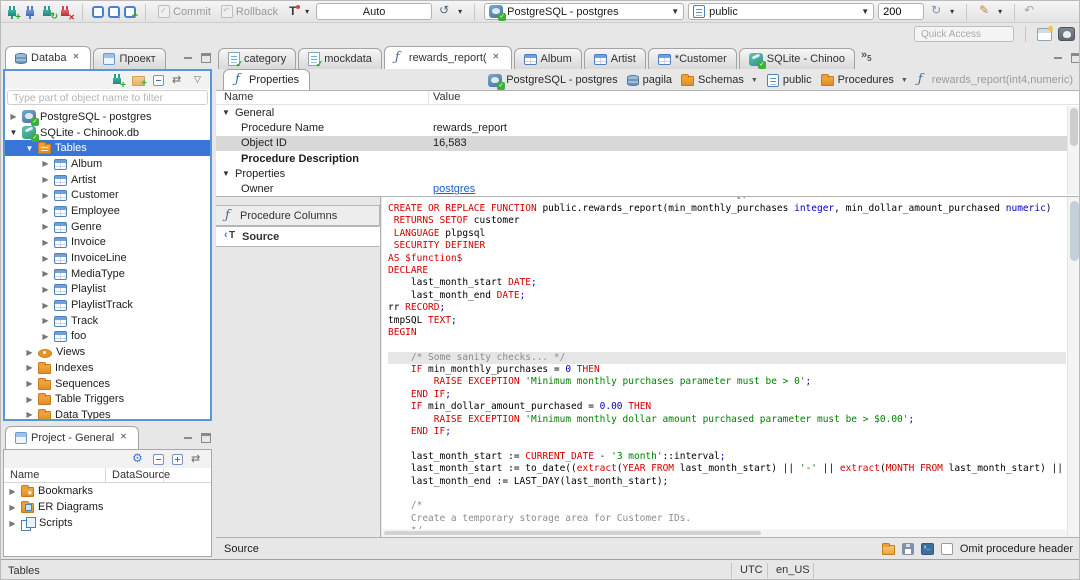 This screenshot has height=580, width=1080. What do you see at coordinates (1045, 33) in the screenshot?
I see `open-perspective-icon` at bounding box center [1045, 33].